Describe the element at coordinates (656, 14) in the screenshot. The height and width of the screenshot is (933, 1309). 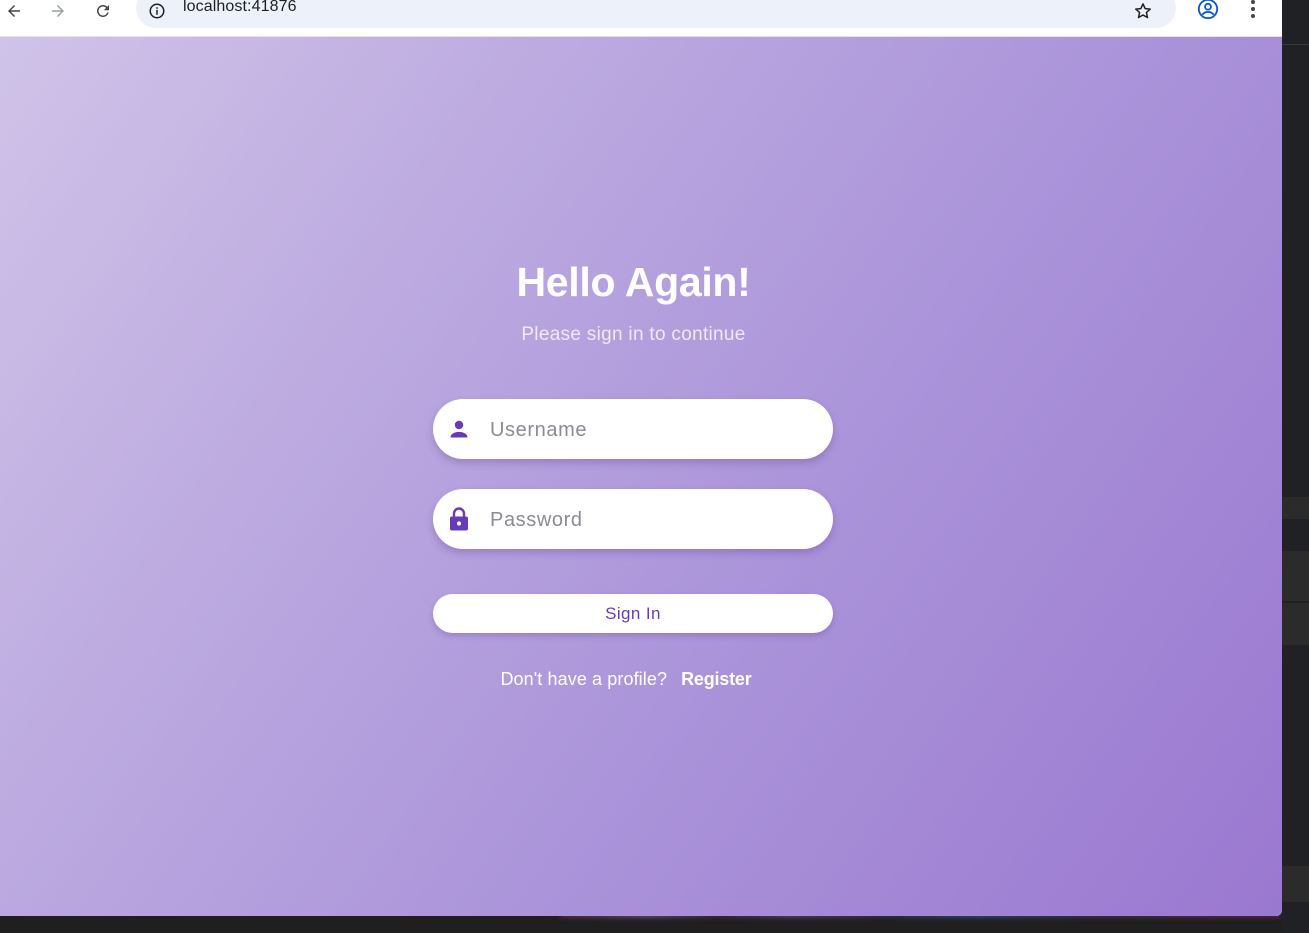
I see `address-bar: localhost:41876` at that location.